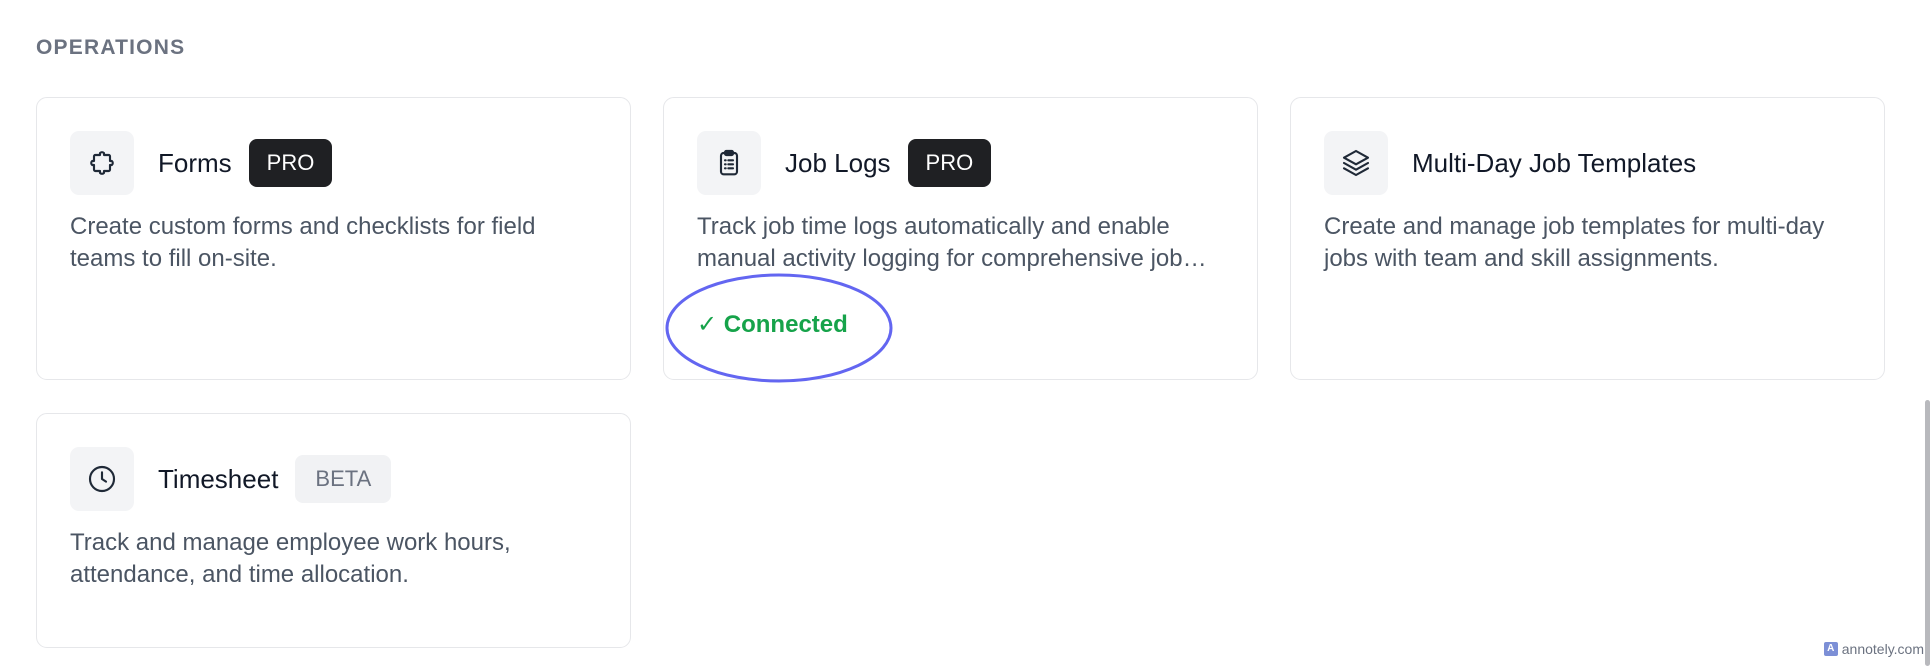  What do you see at coordinates (343, 479) in the screenshot?
I see `beta-badge: BETA` at bounding box center [343, 479].